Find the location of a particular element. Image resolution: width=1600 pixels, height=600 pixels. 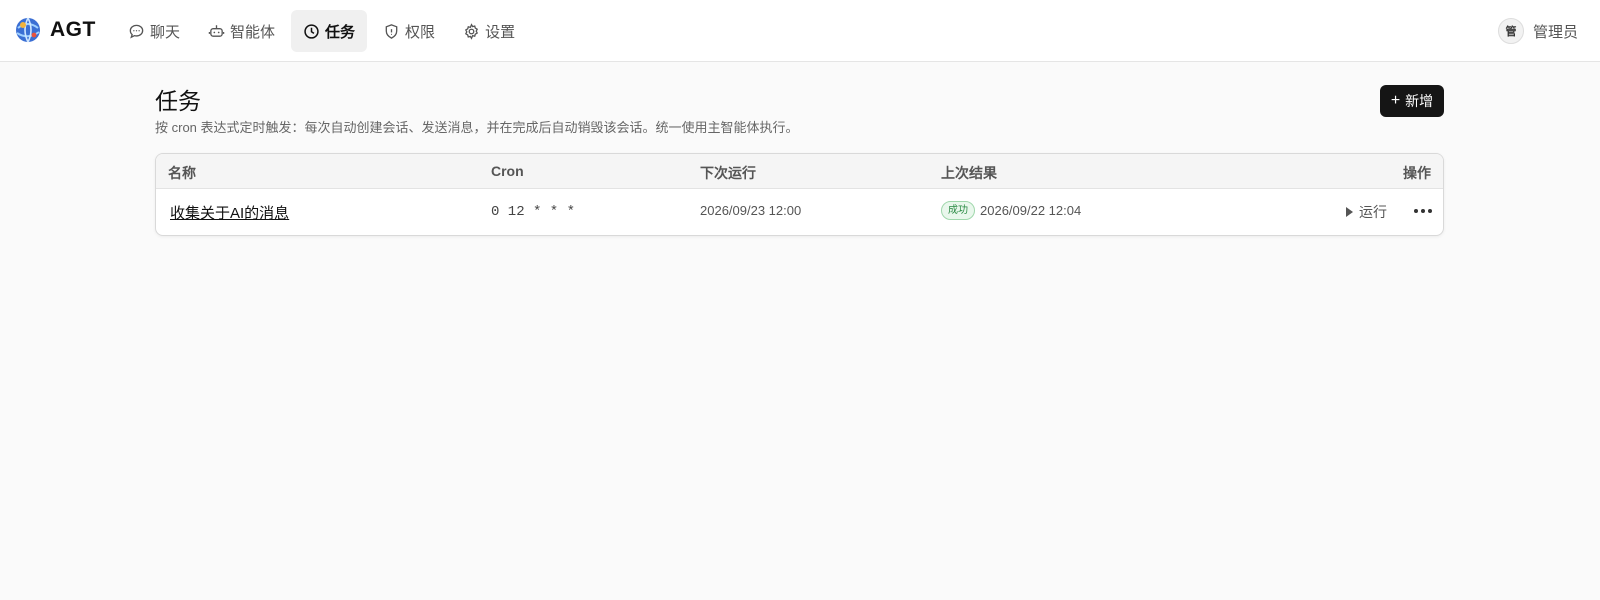

nav-item-chat: 聊天 is located at coordinates (154, 31).